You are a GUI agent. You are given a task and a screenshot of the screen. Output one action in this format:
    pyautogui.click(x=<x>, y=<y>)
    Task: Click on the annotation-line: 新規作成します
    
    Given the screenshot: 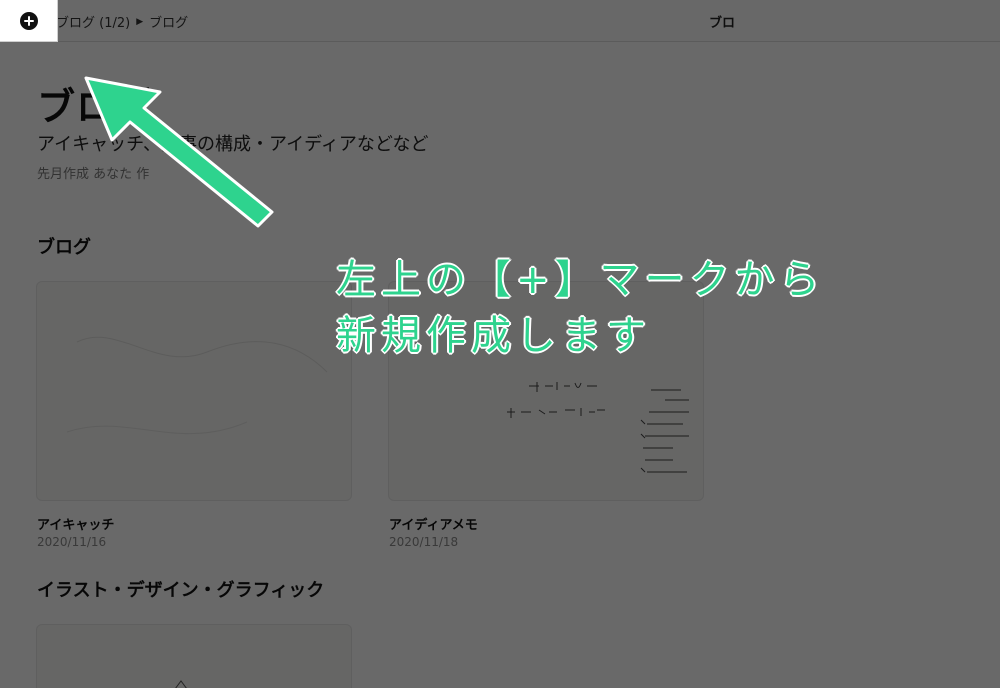 What is the action you would take?
    pyautogui.click(x=493, y=336)
    